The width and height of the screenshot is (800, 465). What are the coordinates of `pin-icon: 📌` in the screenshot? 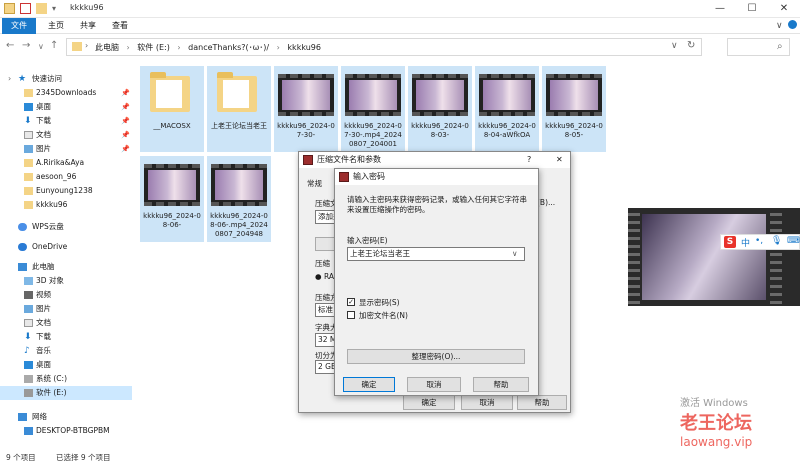 It's located at (125, 107).